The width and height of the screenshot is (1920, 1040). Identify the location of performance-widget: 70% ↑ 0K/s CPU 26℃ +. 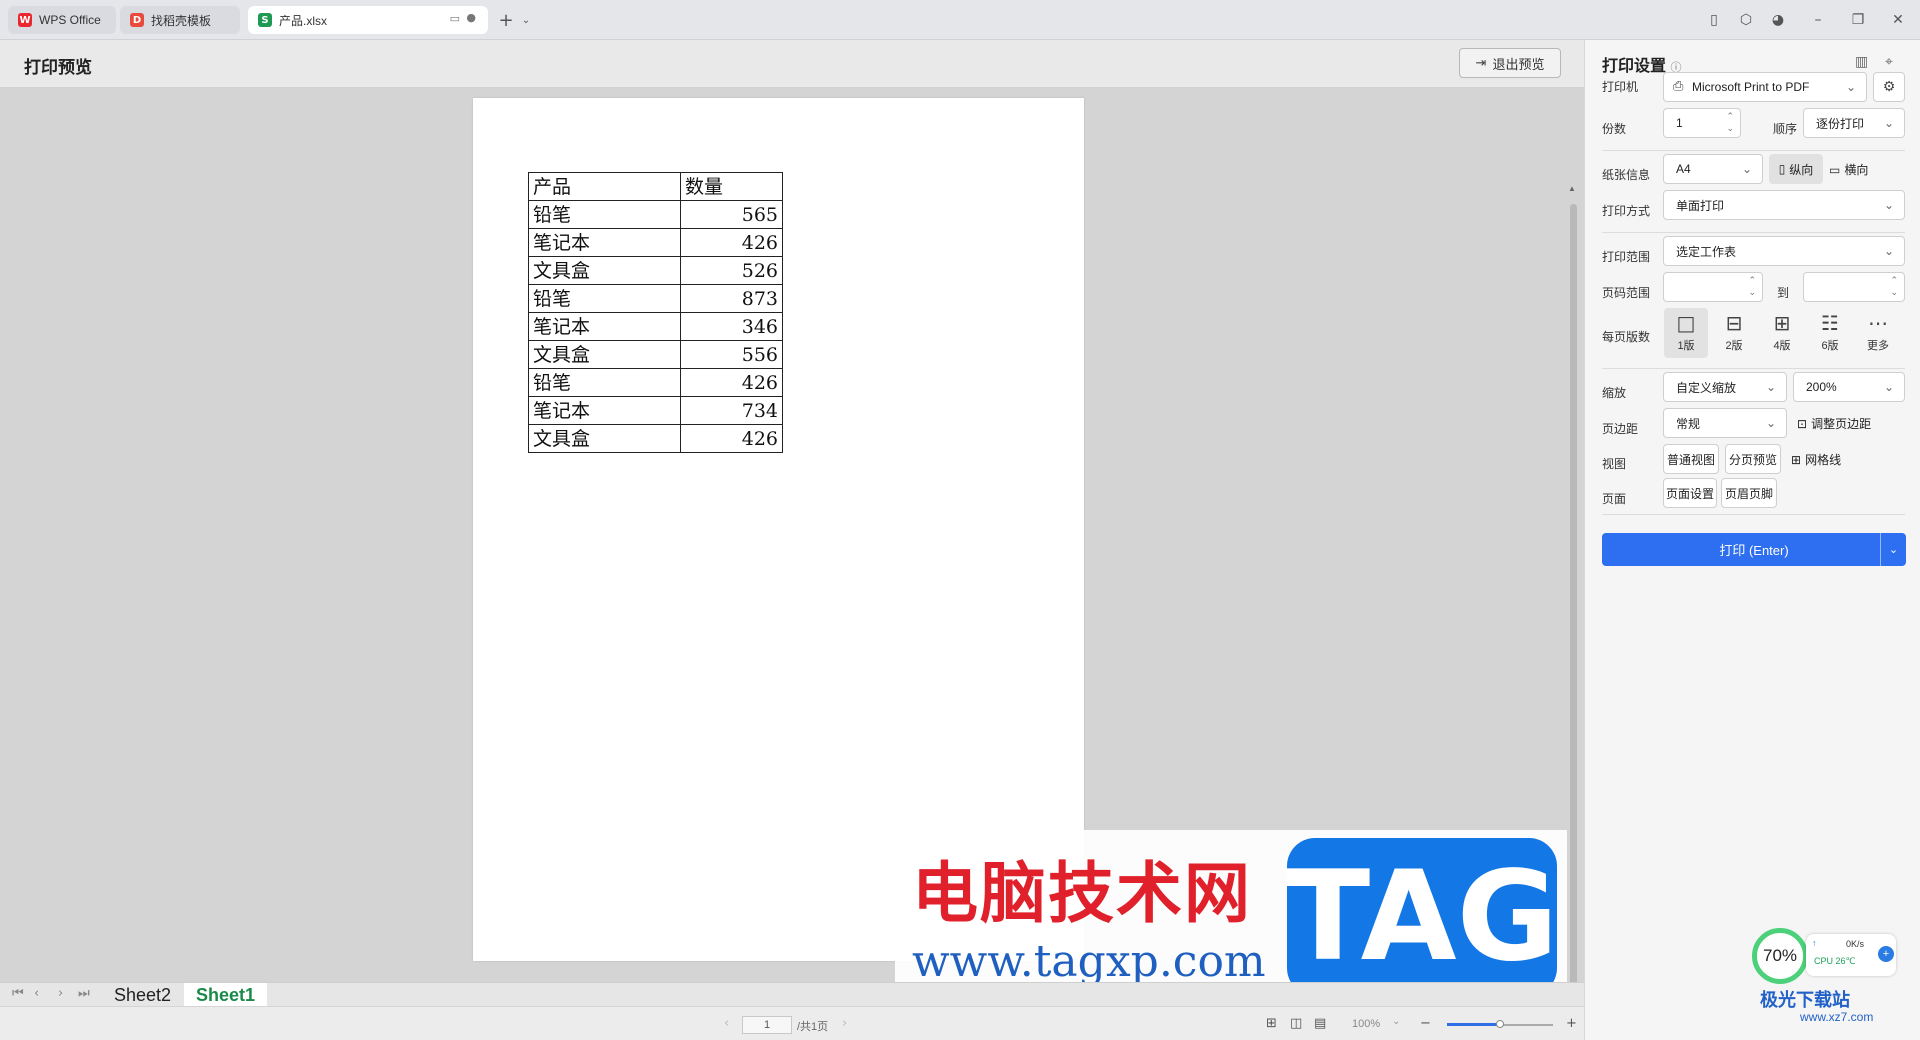
(1826, 956).